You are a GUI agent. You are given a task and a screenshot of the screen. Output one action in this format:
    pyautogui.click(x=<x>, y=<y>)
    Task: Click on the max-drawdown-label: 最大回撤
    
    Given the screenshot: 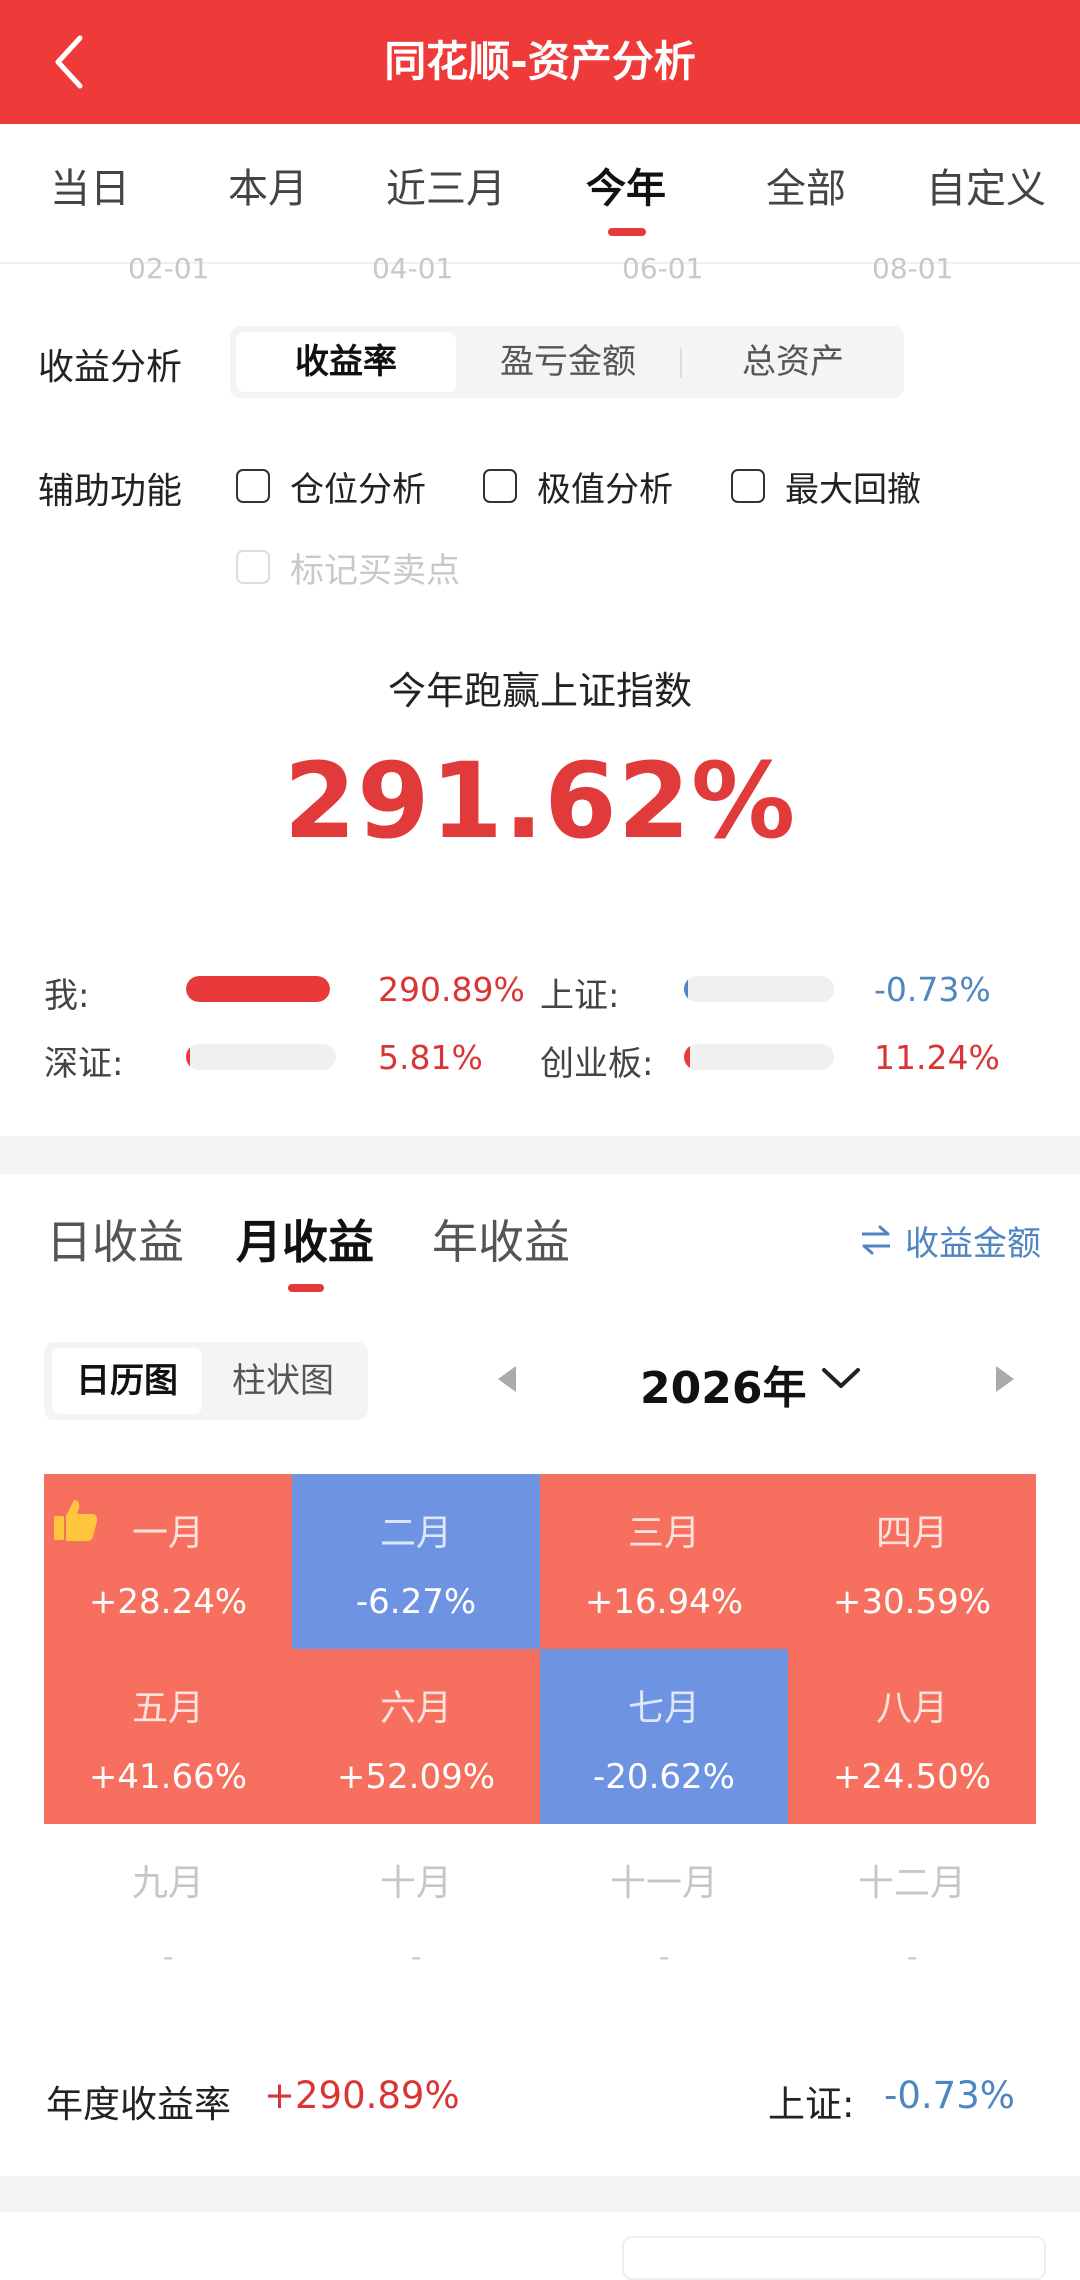 What is the action you would take?
    pyautogui.click(x=853, y=490)
    